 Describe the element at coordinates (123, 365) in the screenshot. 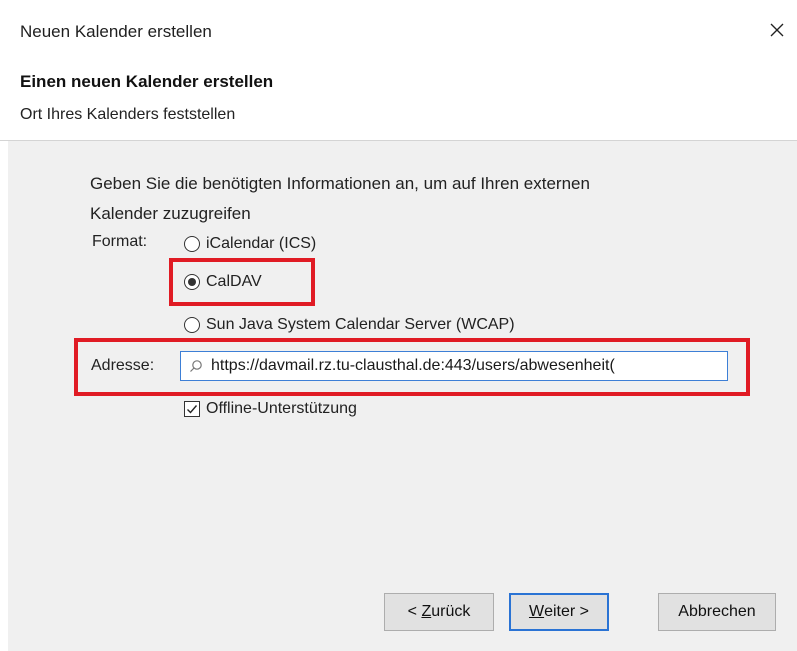

I see `address-label: Adresse:` at that location.